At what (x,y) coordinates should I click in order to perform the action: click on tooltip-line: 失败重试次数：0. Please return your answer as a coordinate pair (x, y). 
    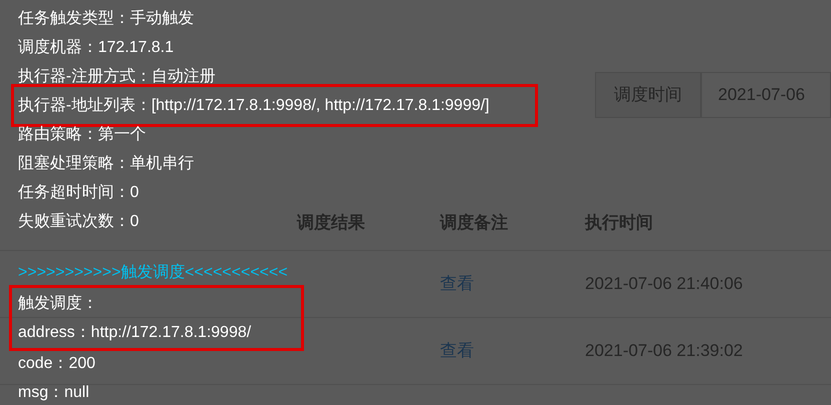
    Looking at the image, I should click on (78, 221).